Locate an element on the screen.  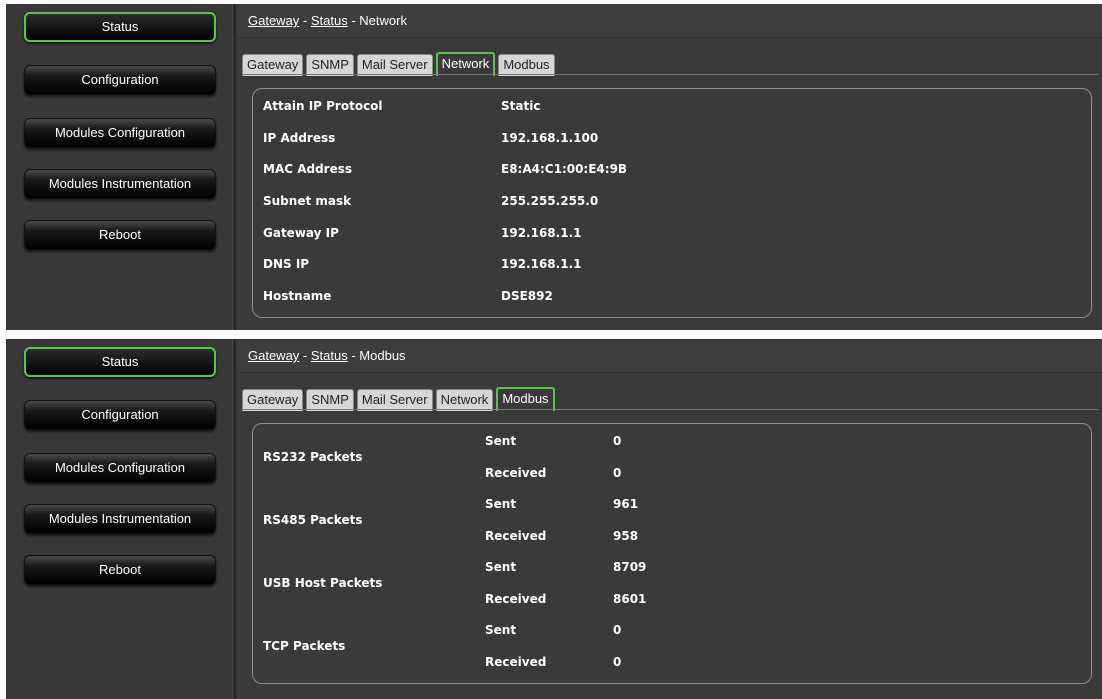
info-label: Hostname is located at coordinates (297, 296).